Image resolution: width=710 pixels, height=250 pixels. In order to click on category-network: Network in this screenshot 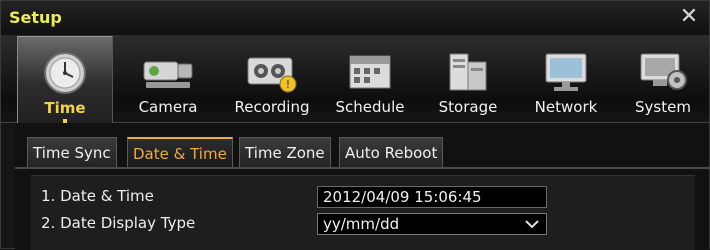, I will do `click(566, 79)`.